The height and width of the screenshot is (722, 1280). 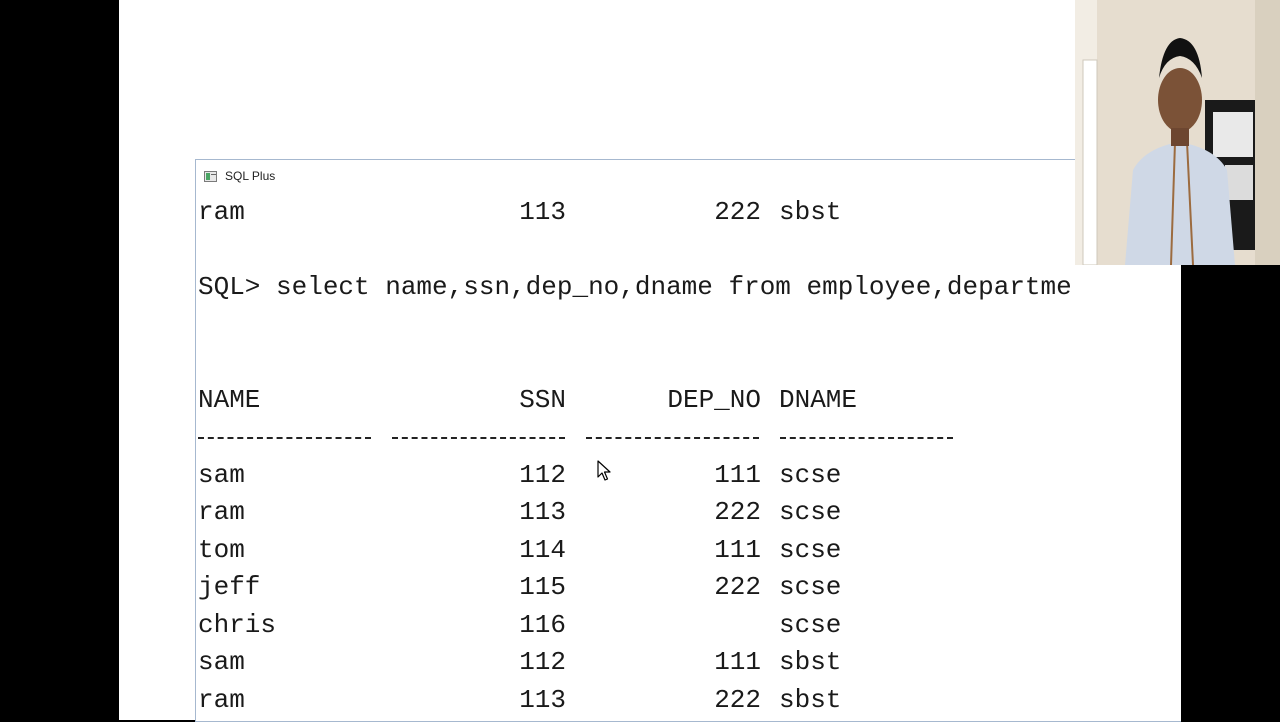 What do you see at coordinates (714, 399) in the screenshot?
I see `header-dep-no: DEP_NO` at bounding box center [714, 399].